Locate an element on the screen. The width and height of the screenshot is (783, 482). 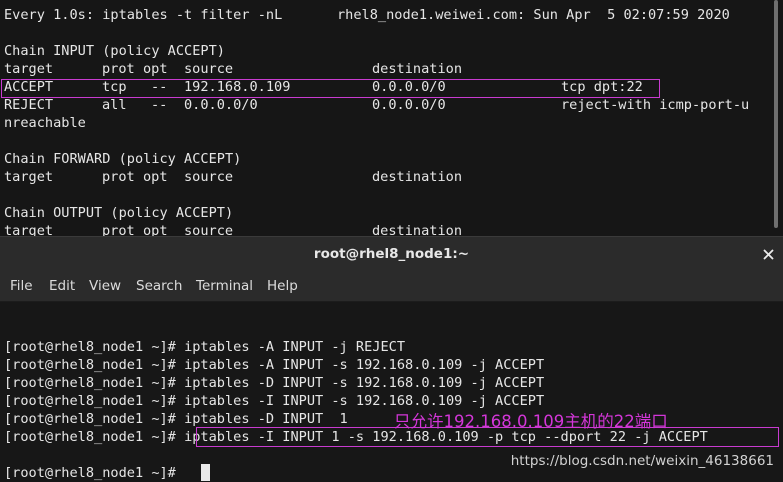
row-prot: all is located at coordinates (114, 105).